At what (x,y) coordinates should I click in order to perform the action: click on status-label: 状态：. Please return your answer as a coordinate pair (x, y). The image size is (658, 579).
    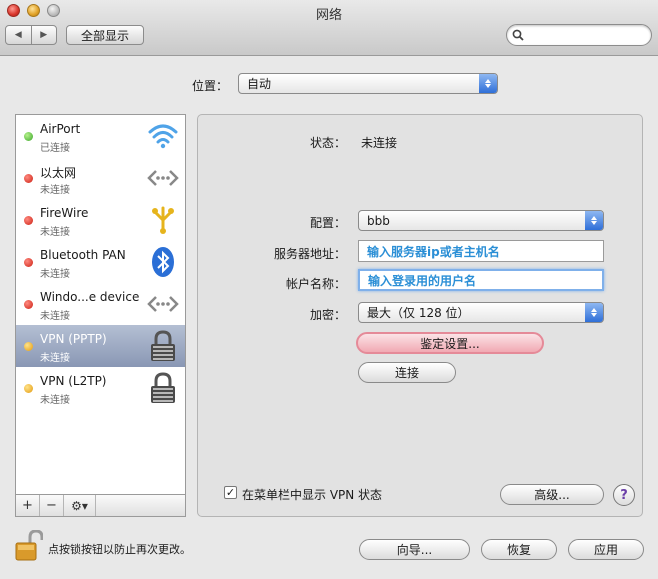
    Looking at the image, I should click on (327, 143).